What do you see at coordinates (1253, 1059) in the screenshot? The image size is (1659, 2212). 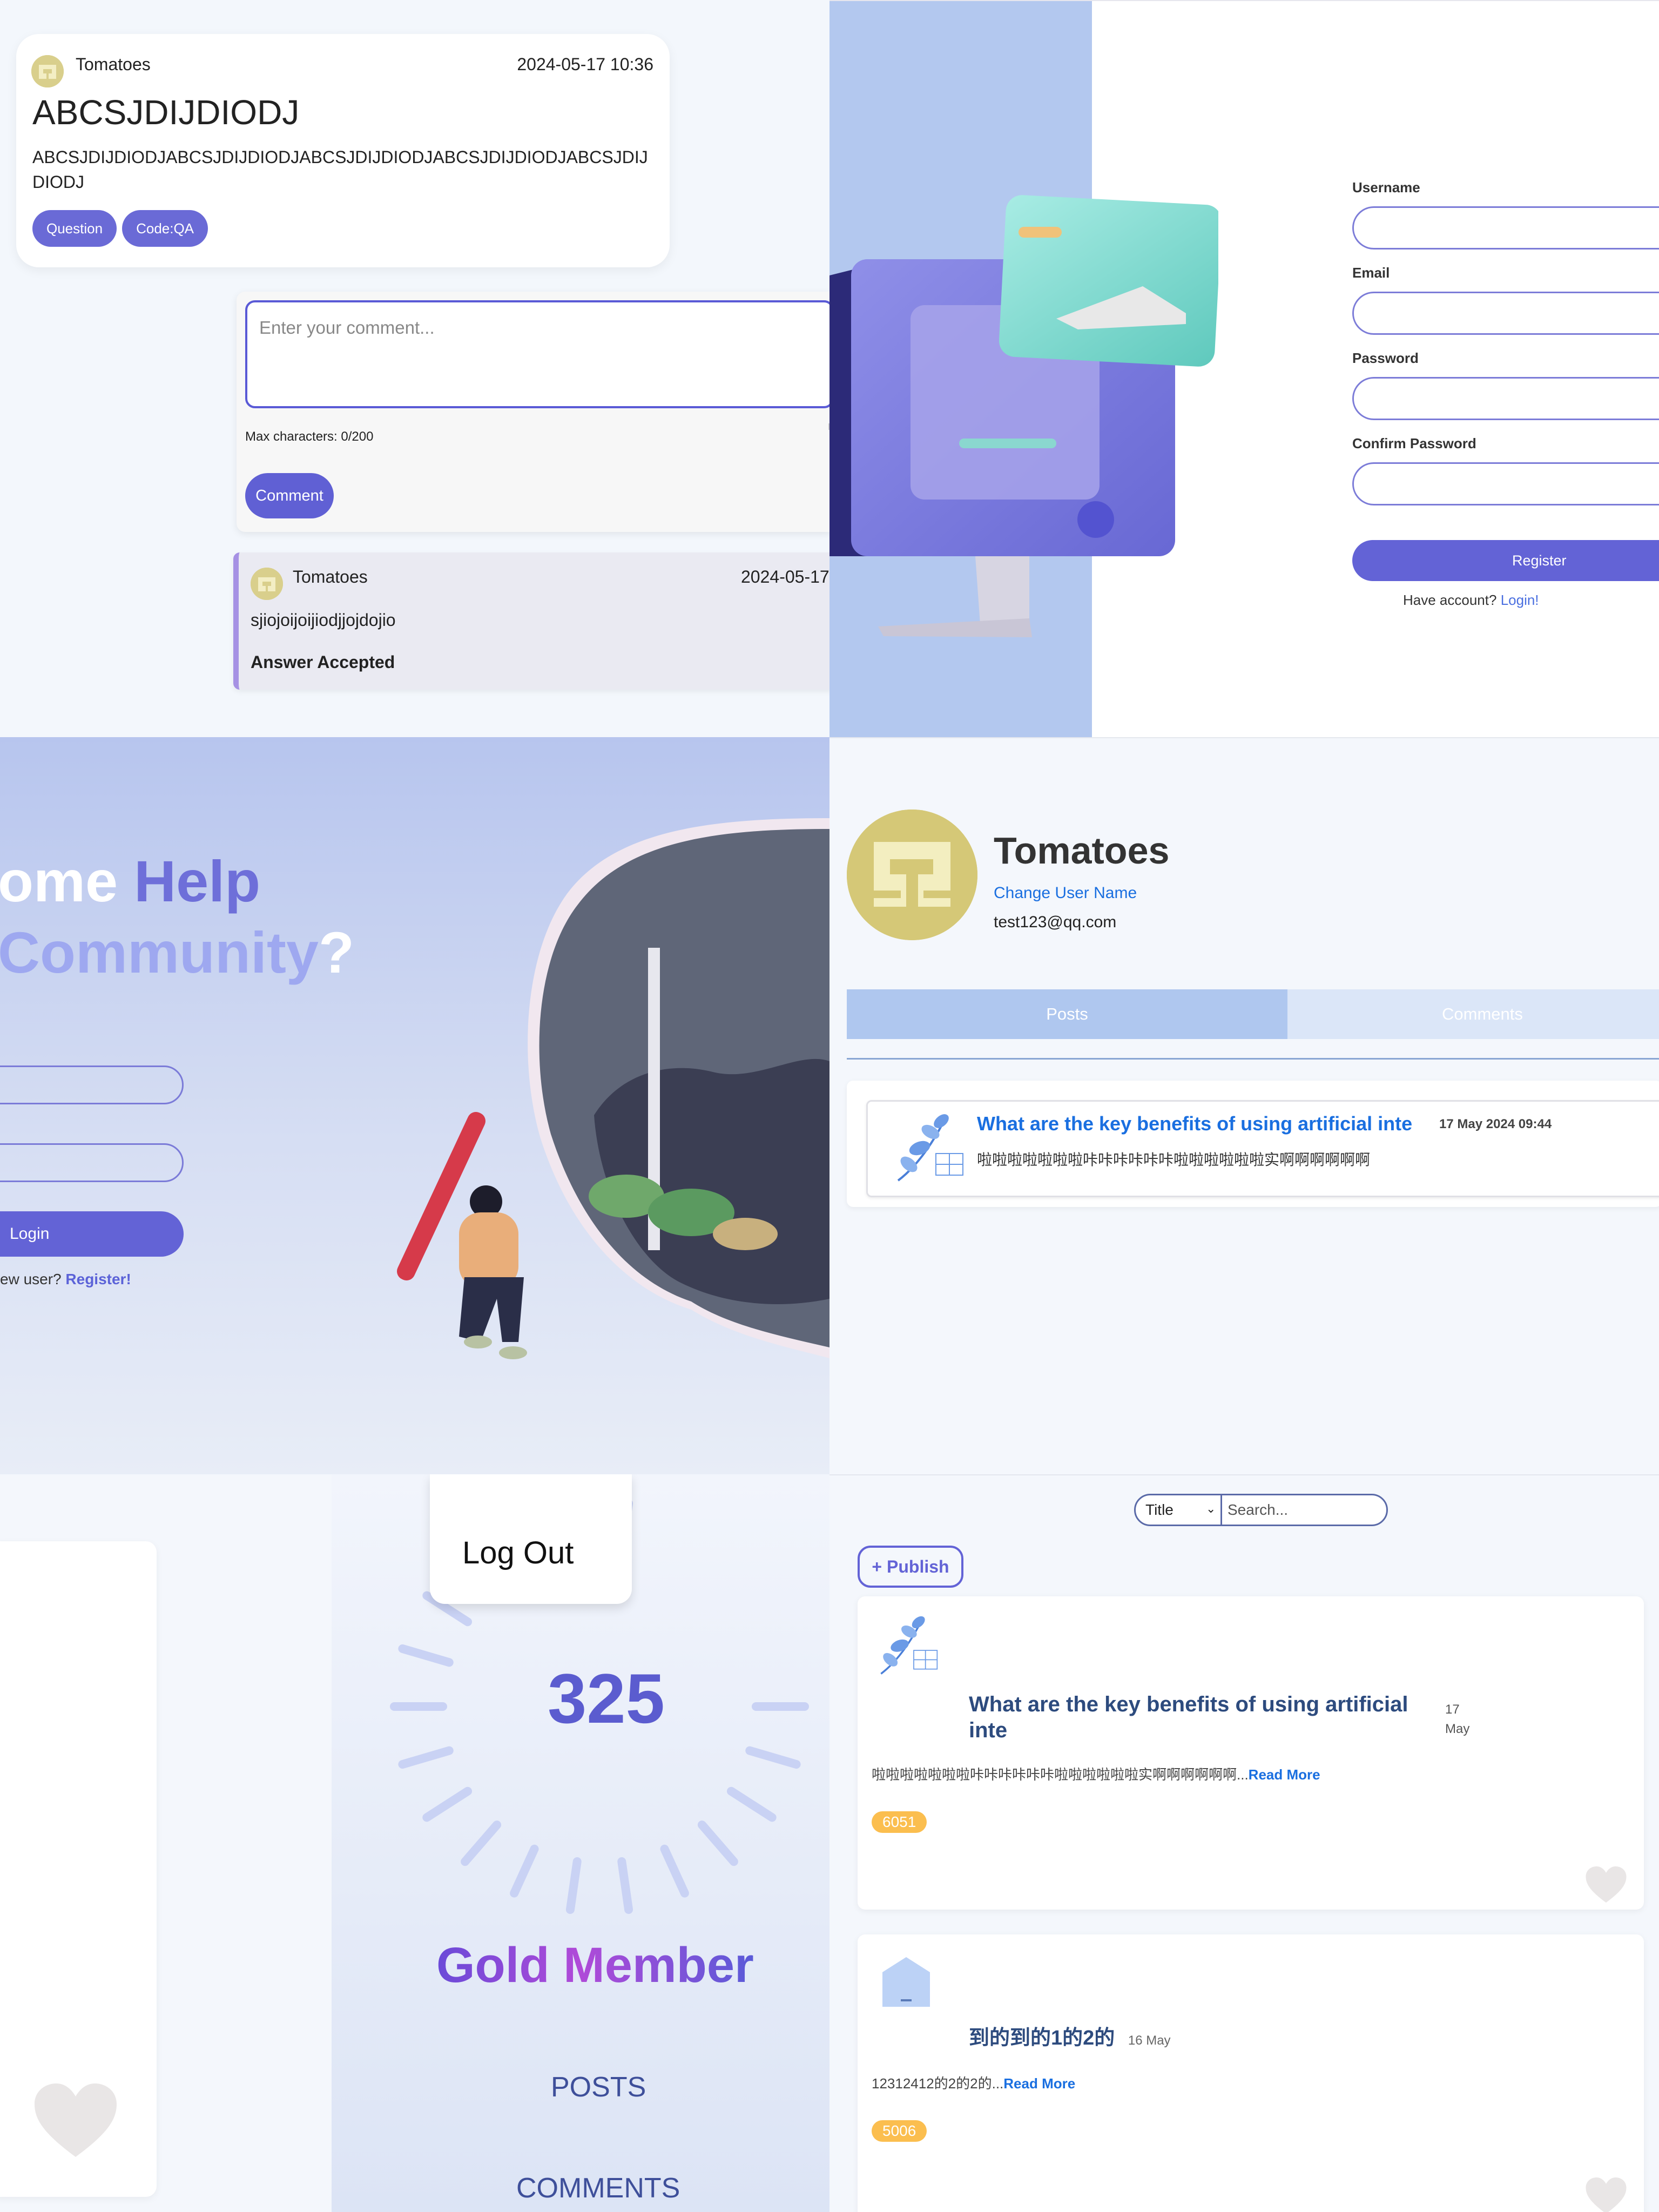 I see `tab-underline` at bounding box center [1253, 1059].